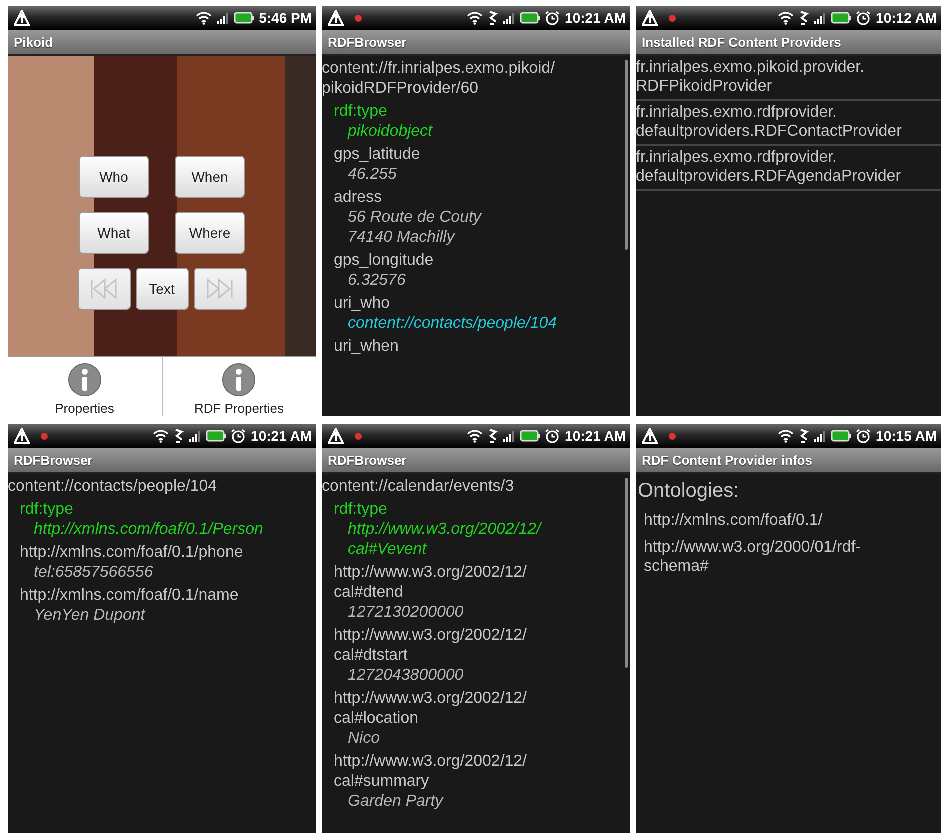 Image resolution: width=941 pixels, height=833 pixels. I want to click on property-value: tel:65857566556, so click(93, 573).